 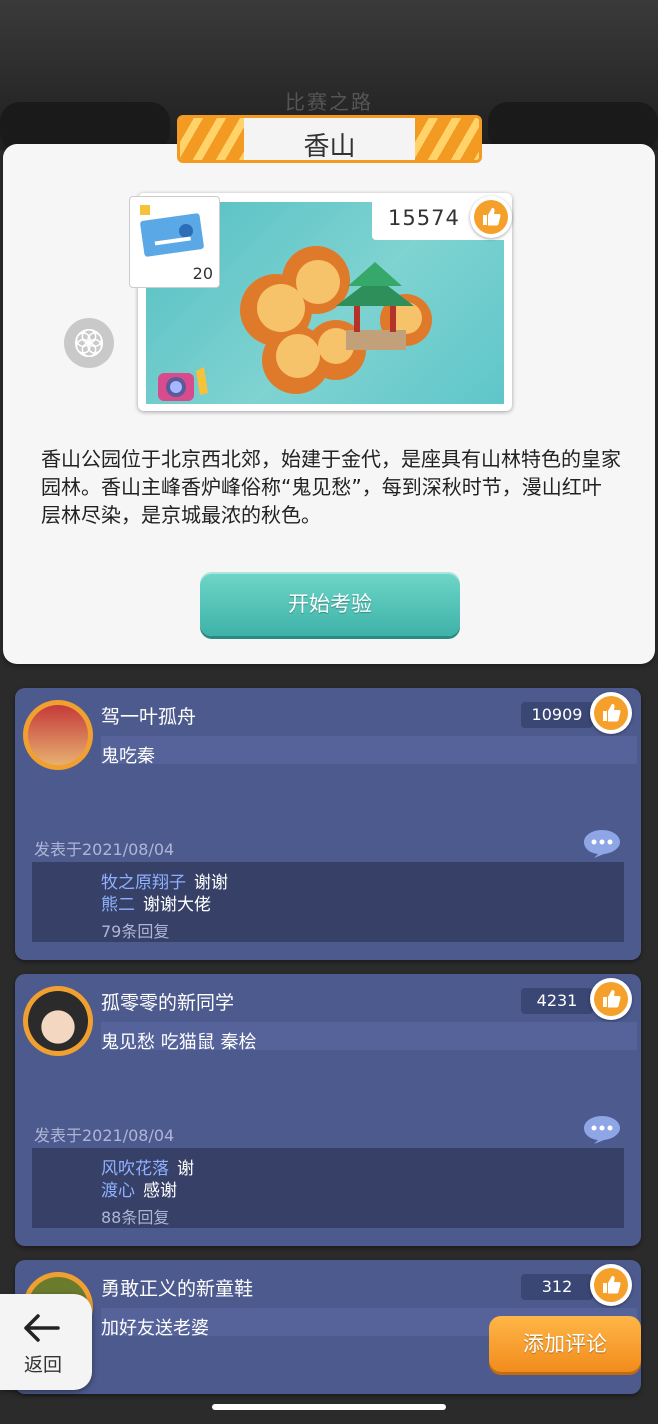 What do you see at coordinates (330, 604) in the screenshot?
I see `start-challenge-button: 开始考验` at bounding box center [330, 604].